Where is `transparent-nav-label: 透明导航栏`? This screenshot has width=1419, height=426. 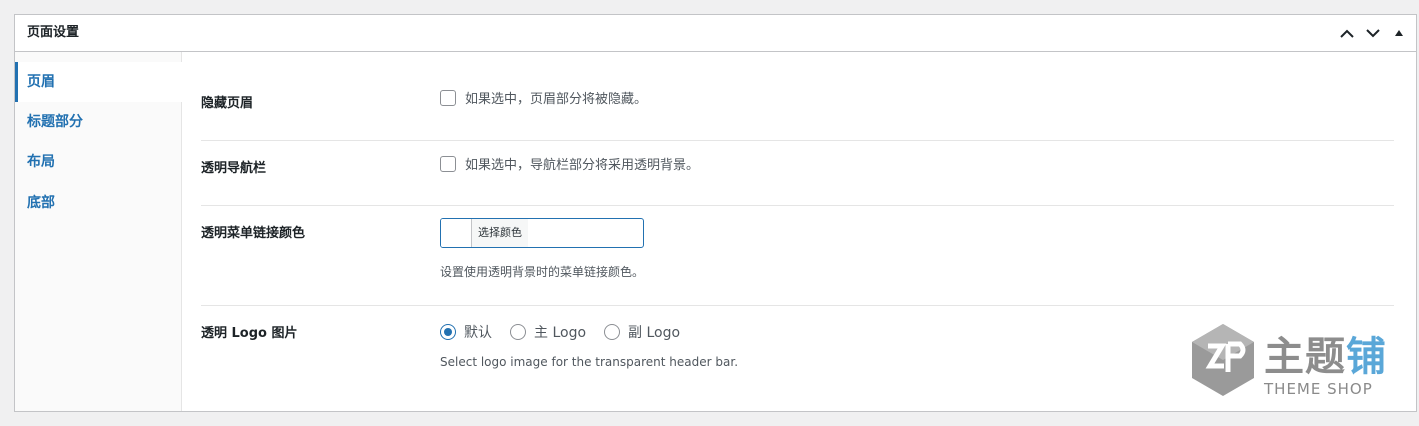
transparent-nav-label: 透明导航栏 is located at coordinates (234, 168).